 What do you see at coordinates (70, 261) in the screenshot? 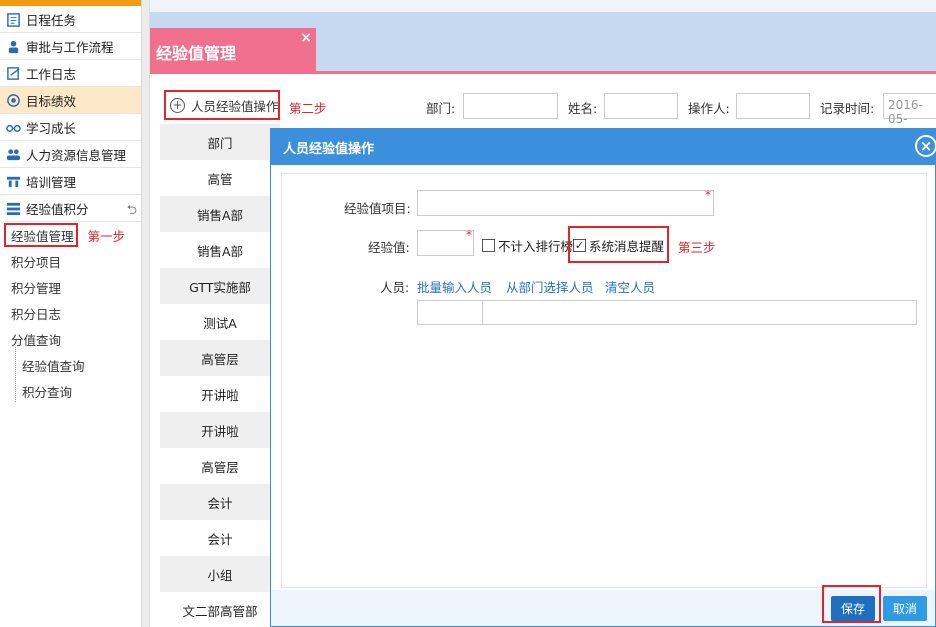
I see `sidebar-sub-points-project: 积分项目` at bounding box center [70, 261].